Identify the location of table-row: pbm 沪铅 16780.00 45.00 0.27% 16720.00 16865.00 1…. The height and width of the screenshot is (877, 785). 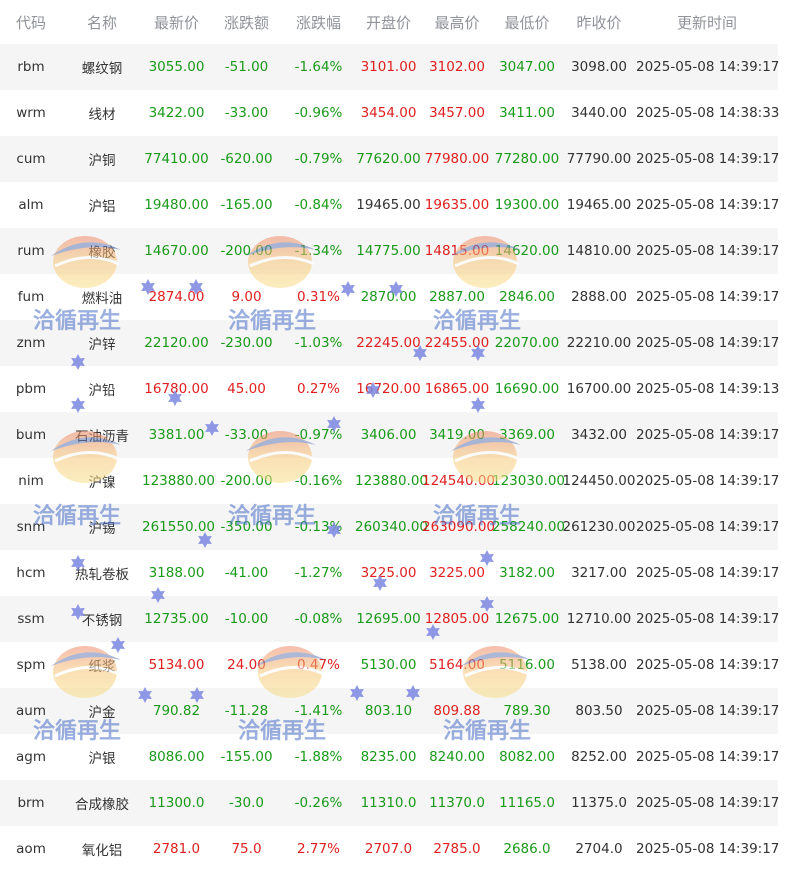
(389, 389).